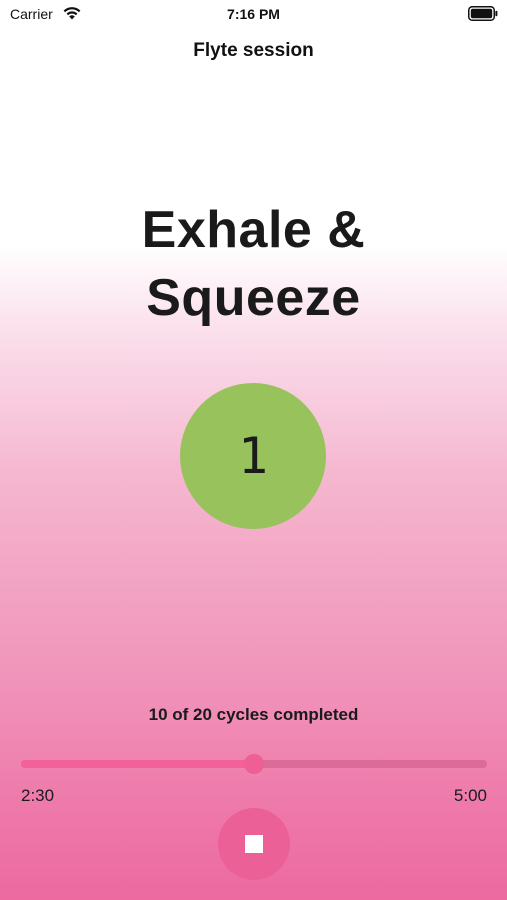 This screenshot has width=507, height=900. What do you see at coordinates (253, 230) in the screenshot?
I see `phase-line-1: Exhale &` at bounding box center [253, 230].